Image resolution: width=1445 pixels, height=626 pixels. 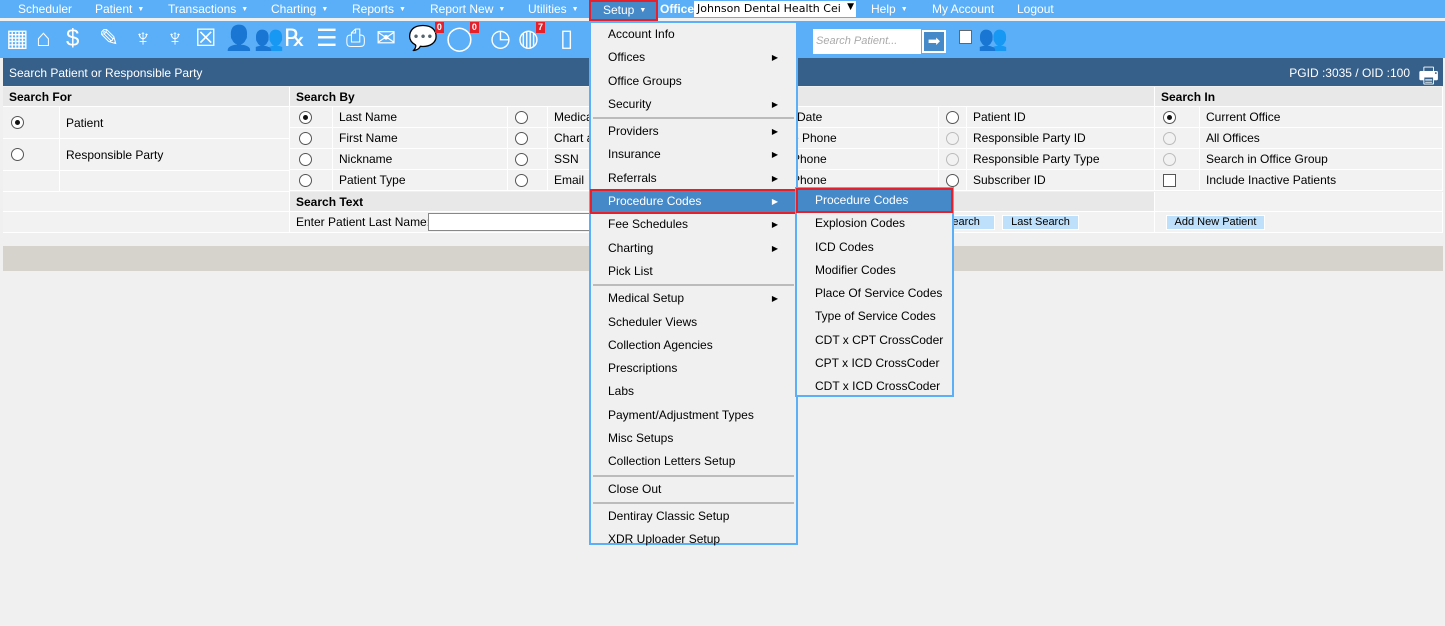 What do you see at coordinates (1040, 222) in the screenshot?
I see `last-search-button: Last Search` at bounding box center [1040, 222].